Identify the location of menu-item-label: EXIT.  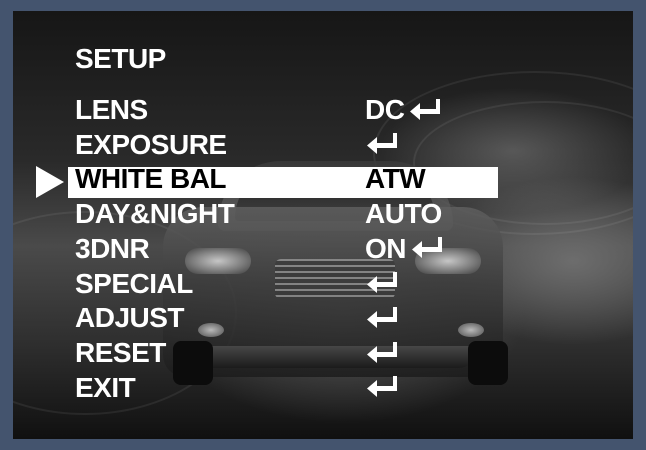
(105, 387).